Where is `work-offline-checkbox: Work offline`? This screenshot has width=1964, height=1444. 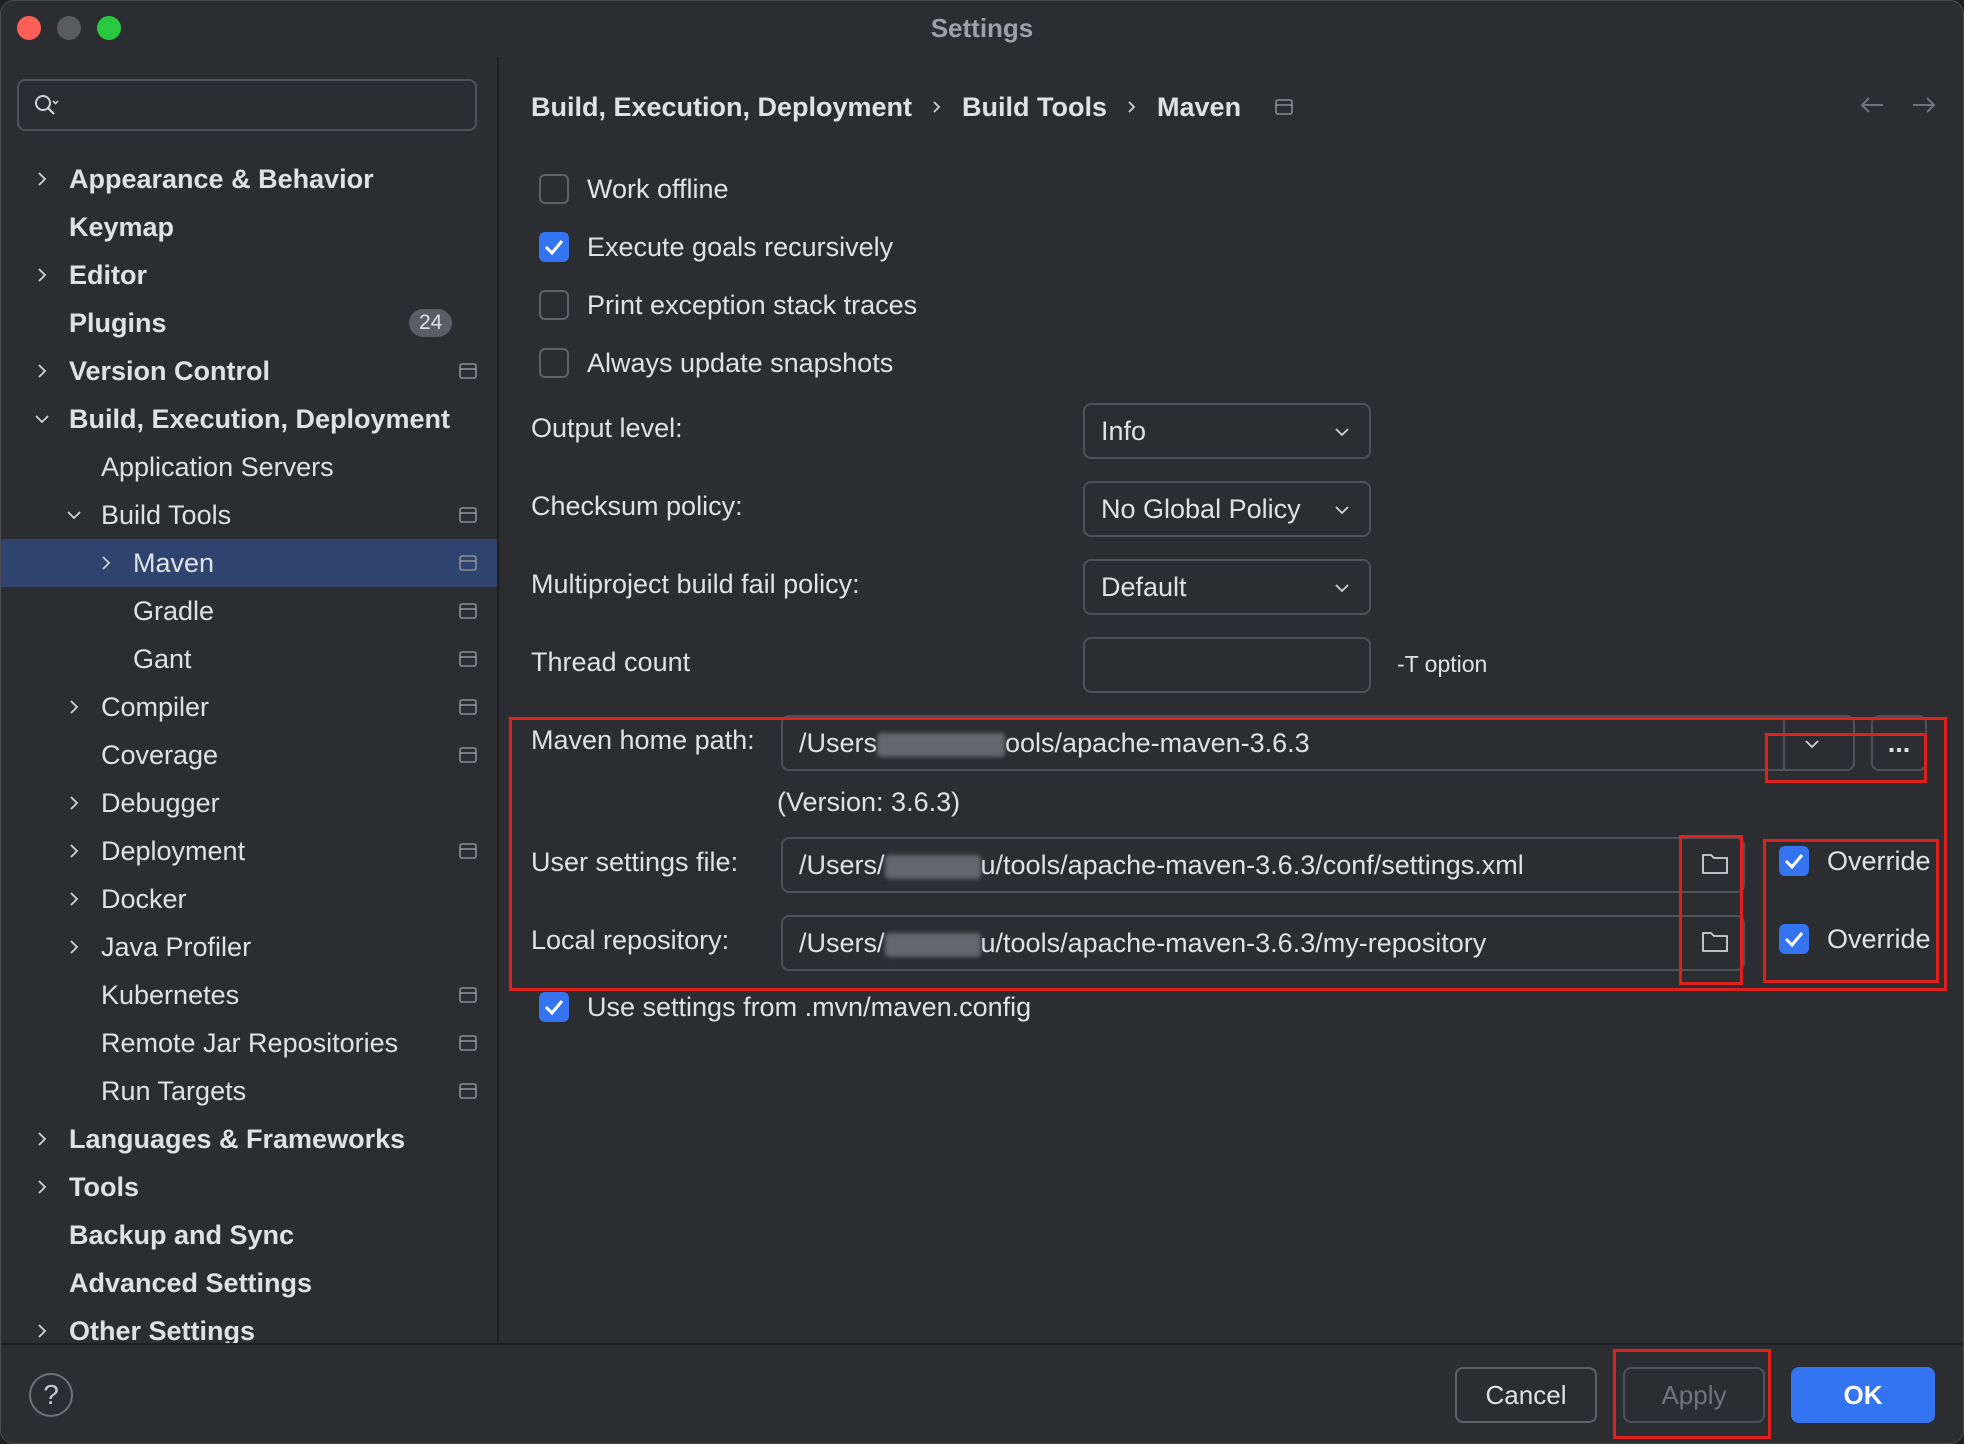
work-offline-checkbox: Work offline is located at coordinates (634, 189).